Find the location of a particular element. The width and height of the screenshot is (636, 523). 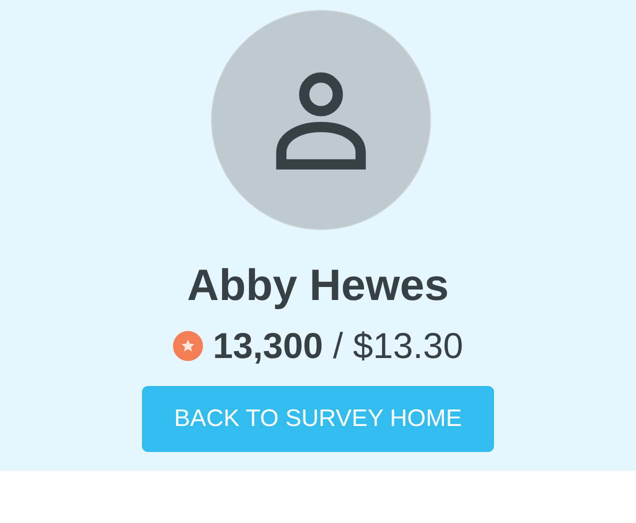

points-balance: 13,300 / $13.30 is located at coordinates (338, 346).